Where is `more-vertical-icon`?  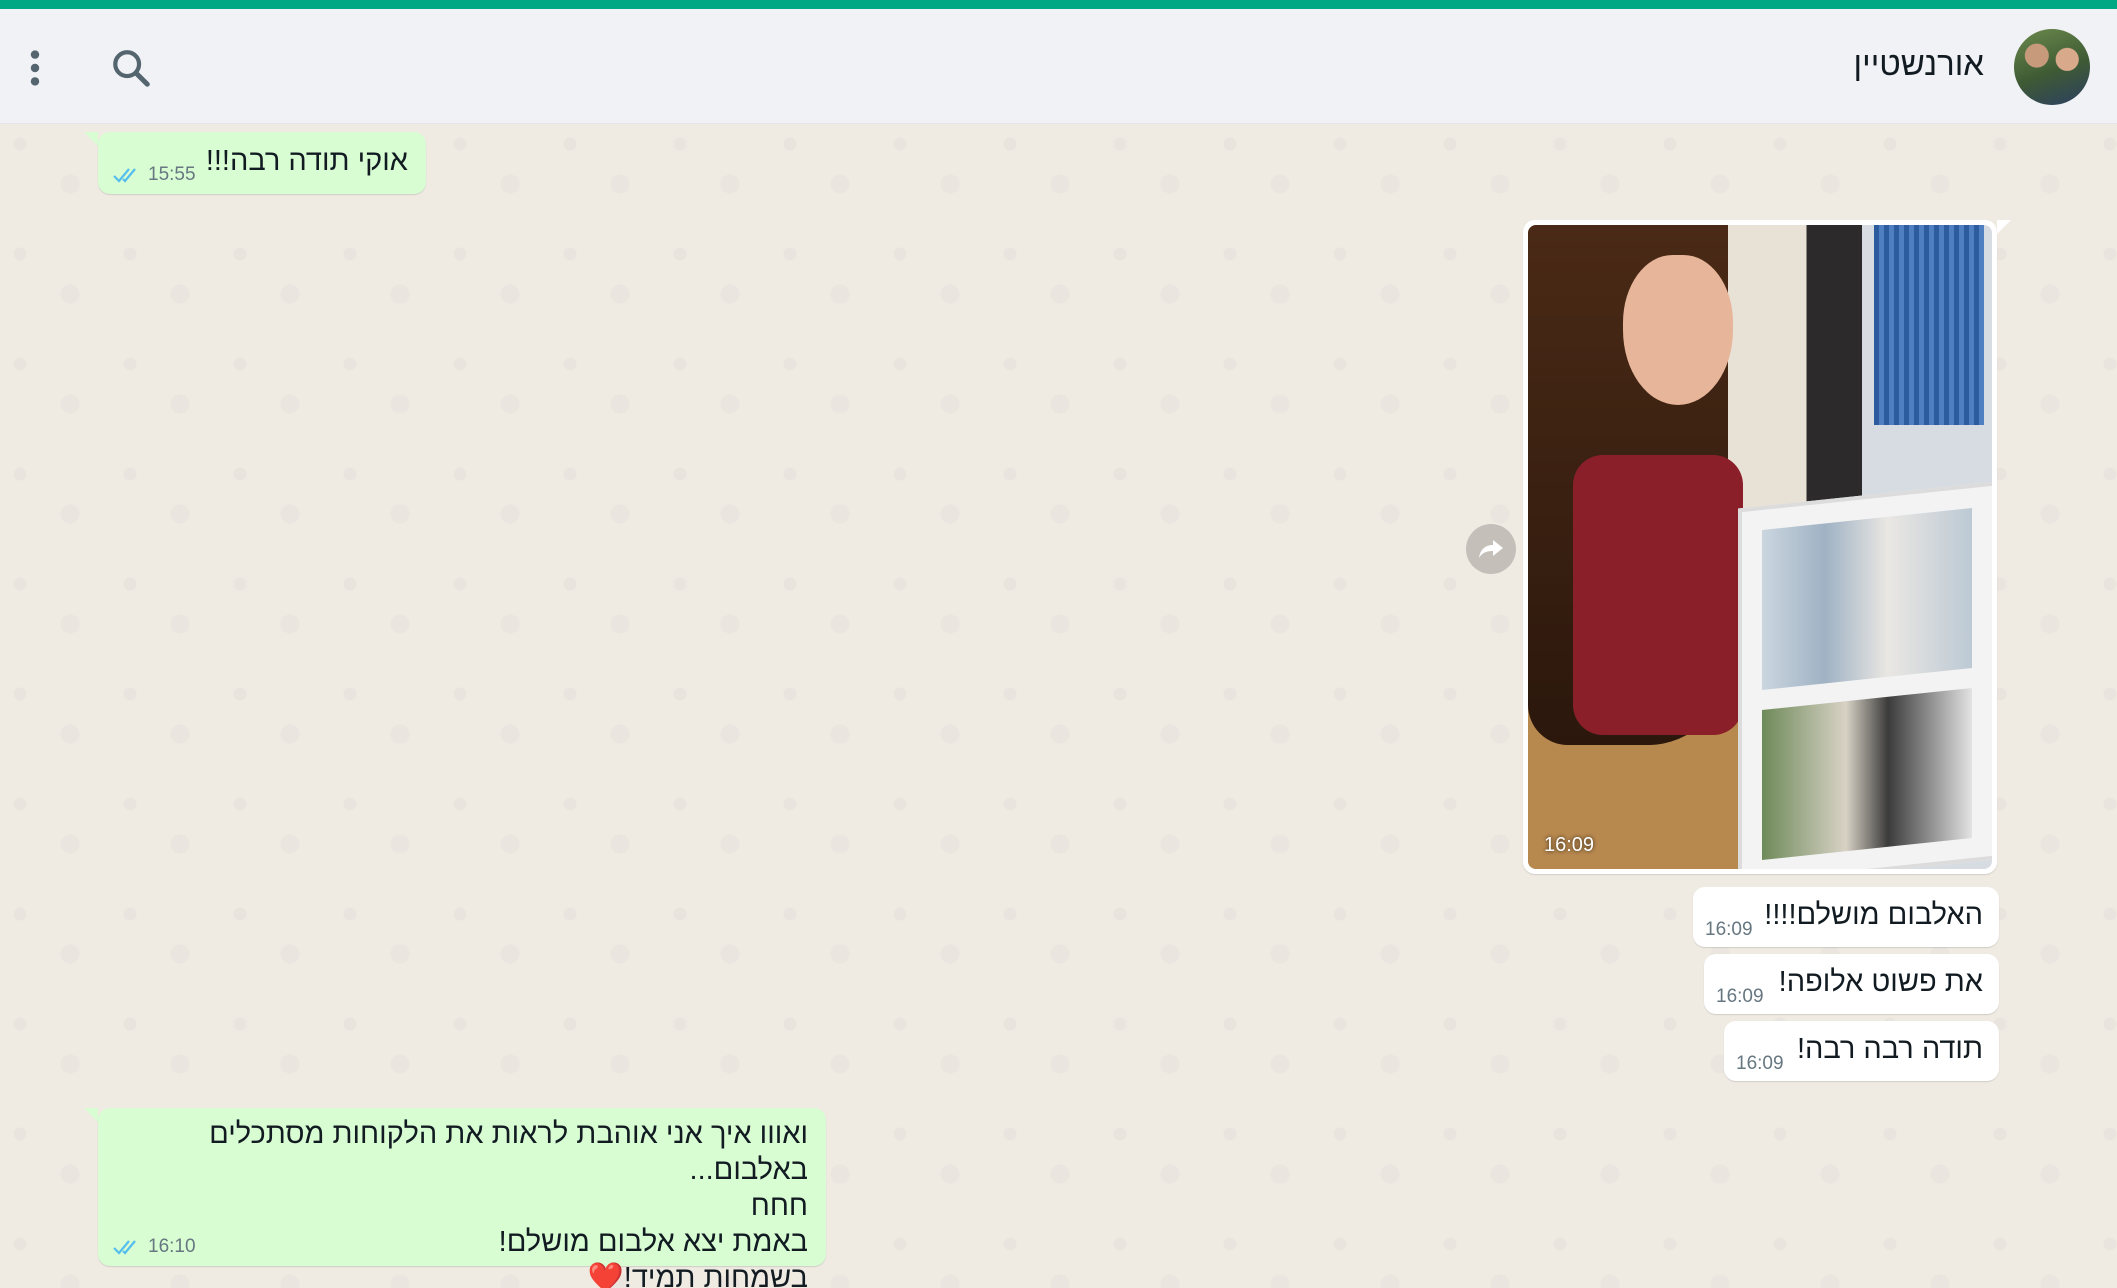
more-vertical-icon is located at coordinates (35, 68).